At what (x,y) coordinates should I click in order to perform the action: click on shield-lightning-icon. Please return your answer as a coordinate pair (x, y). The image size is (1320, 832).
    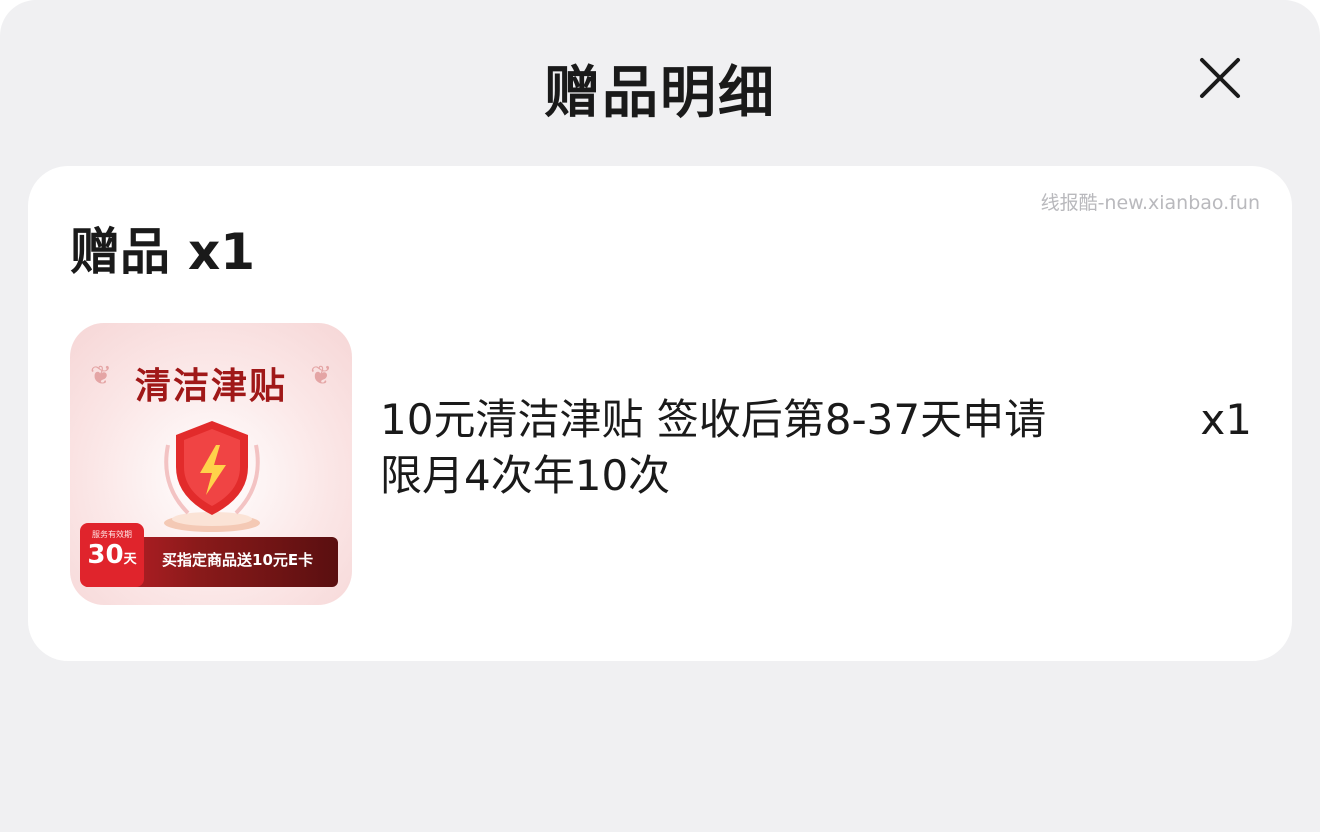
    Looking at the image, I should click on (212, 475).